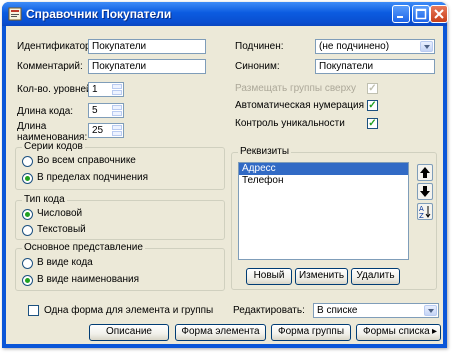  I want to click on arrow-up-icon, so click(425, 172).